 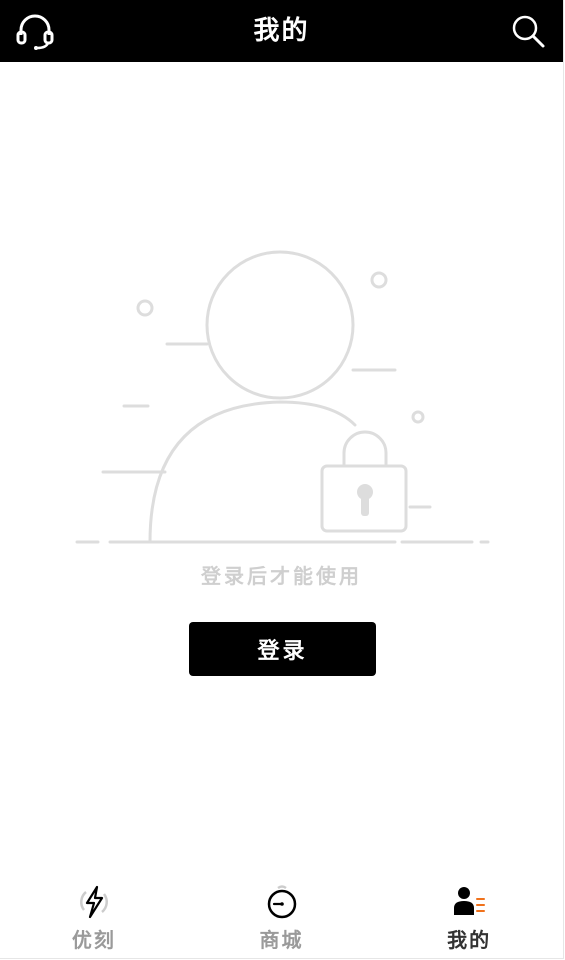 I want to click on tab-shop: 商城, so click(x=282, y=913).